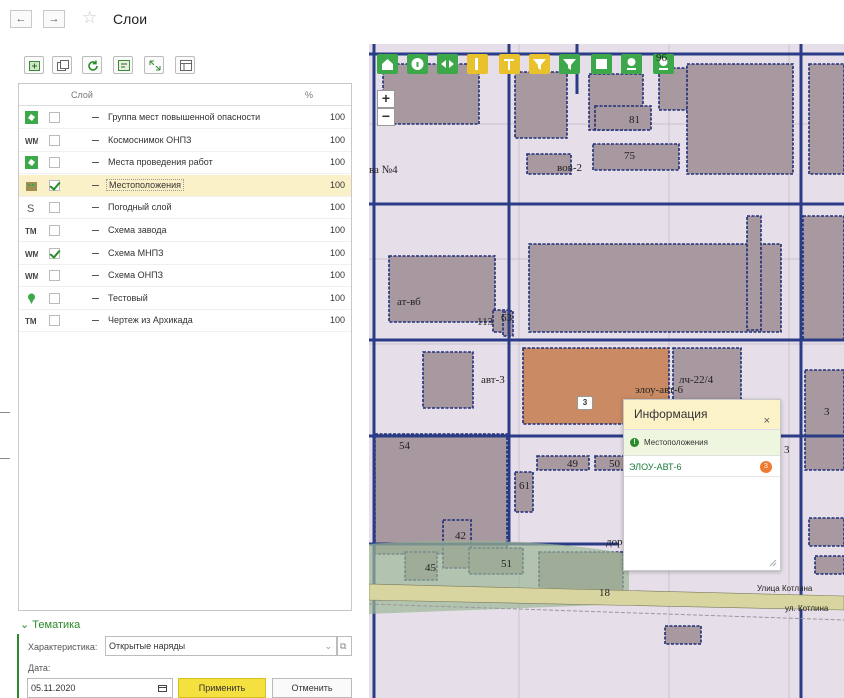 The width and height of the screenshot is (844, 698). I want to click on copy-layer-button, so click(62, 65).